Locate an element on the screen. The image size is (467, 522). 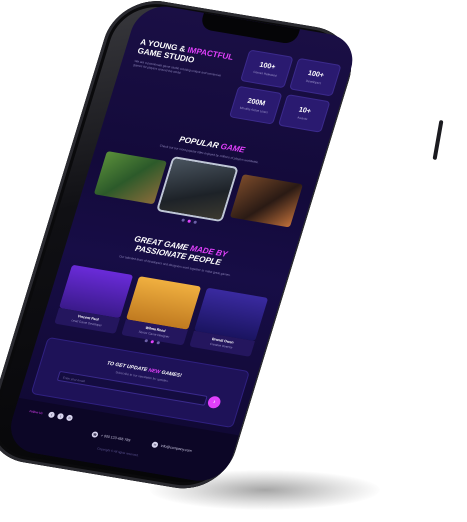
stat-card: 200M Monthly Active Users is located at coordinates (255, 105).